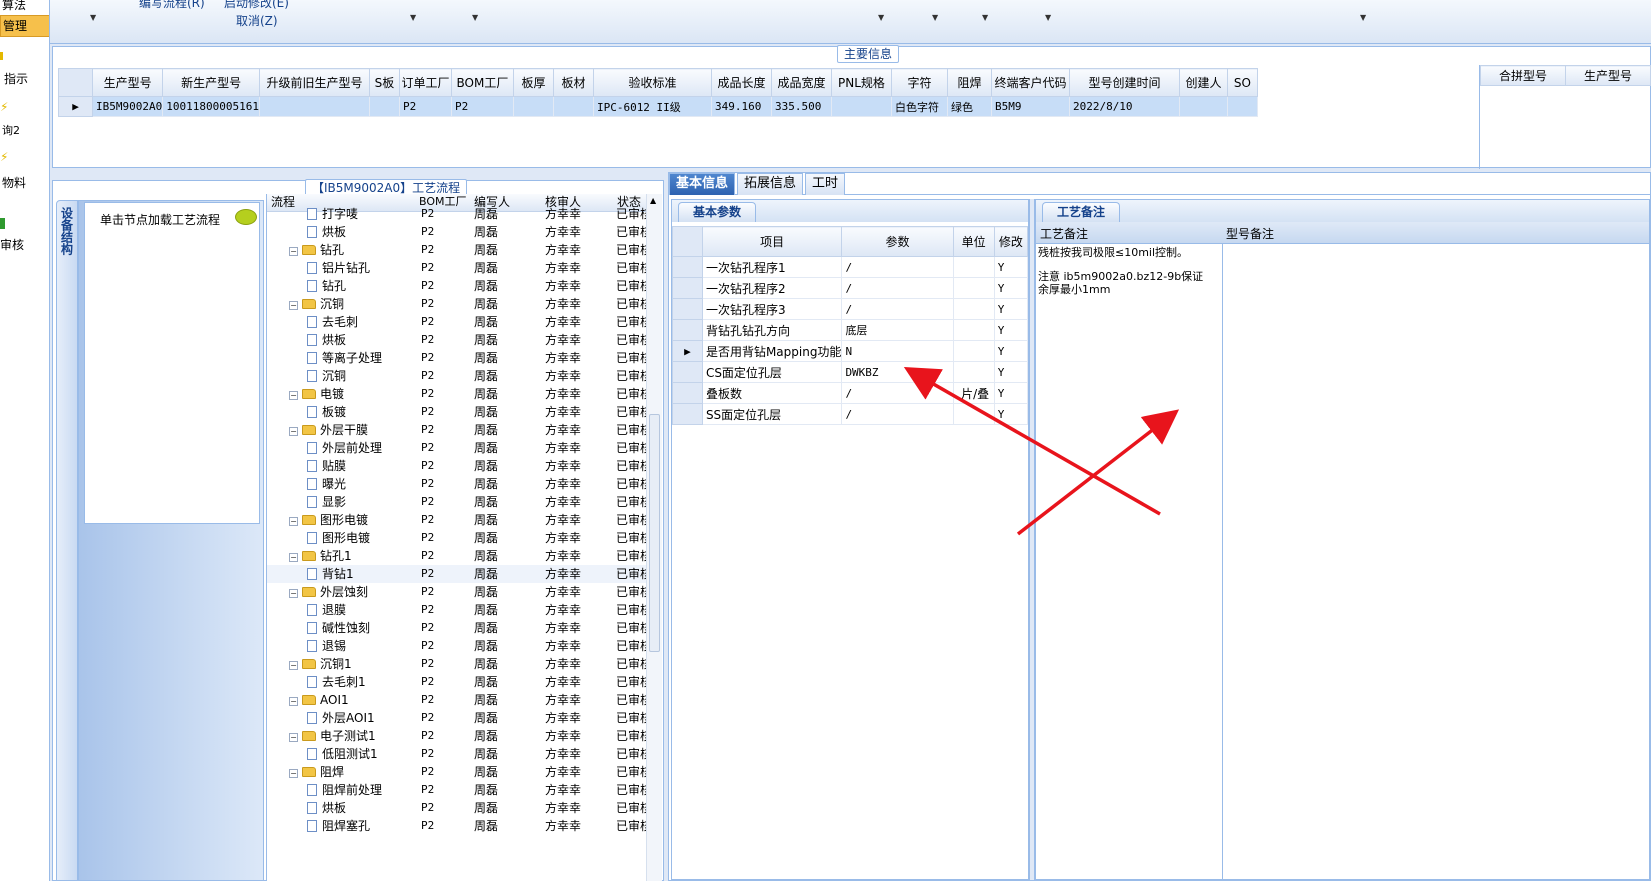 This screenshot has height=881, width=1651. What do you see at coordinates (919, 106) in the screenshot?
I see `table-cell: 白色字符` at bounding box center [919, 106].